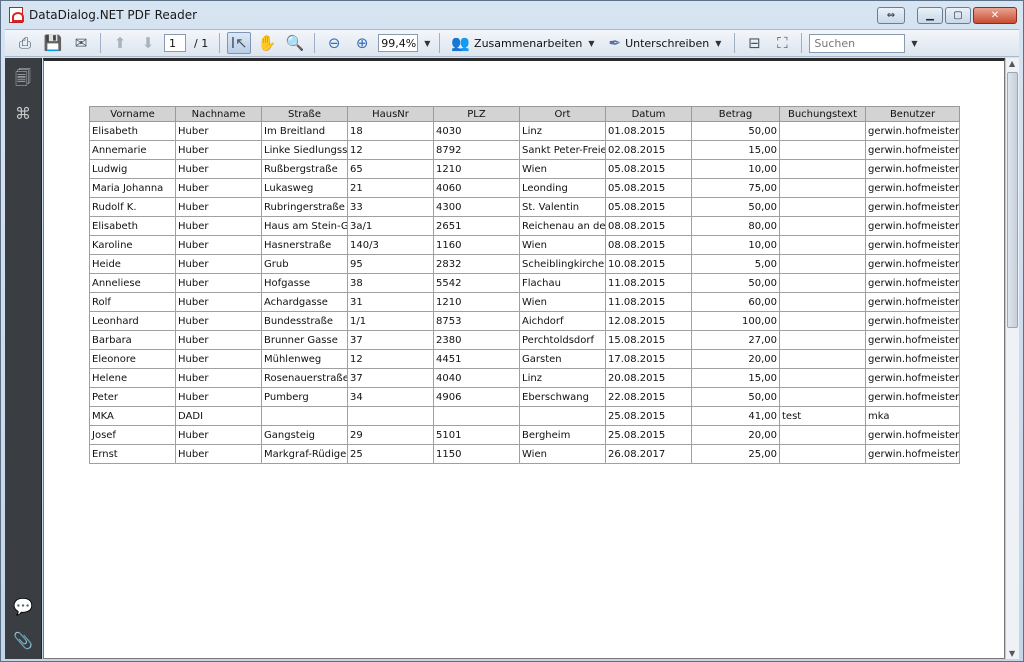 The width and height of the screenshot is (1024, 662). I want to click on window-controls: ⇔ ▁ ▢ ✕, so click(947, 15).